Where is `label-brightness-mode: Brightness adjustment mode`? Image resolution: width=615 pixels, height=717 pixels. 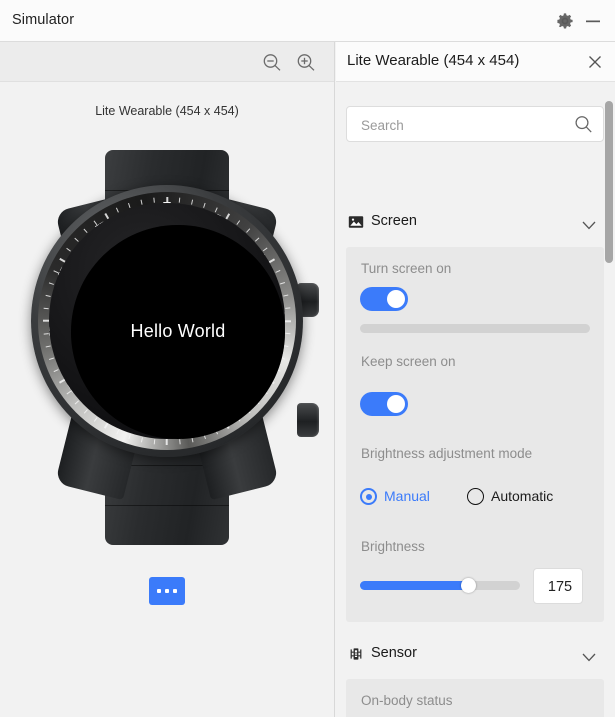 label-brightness-mode: Brightness adjustment mode is located at coordinates (447, 453).